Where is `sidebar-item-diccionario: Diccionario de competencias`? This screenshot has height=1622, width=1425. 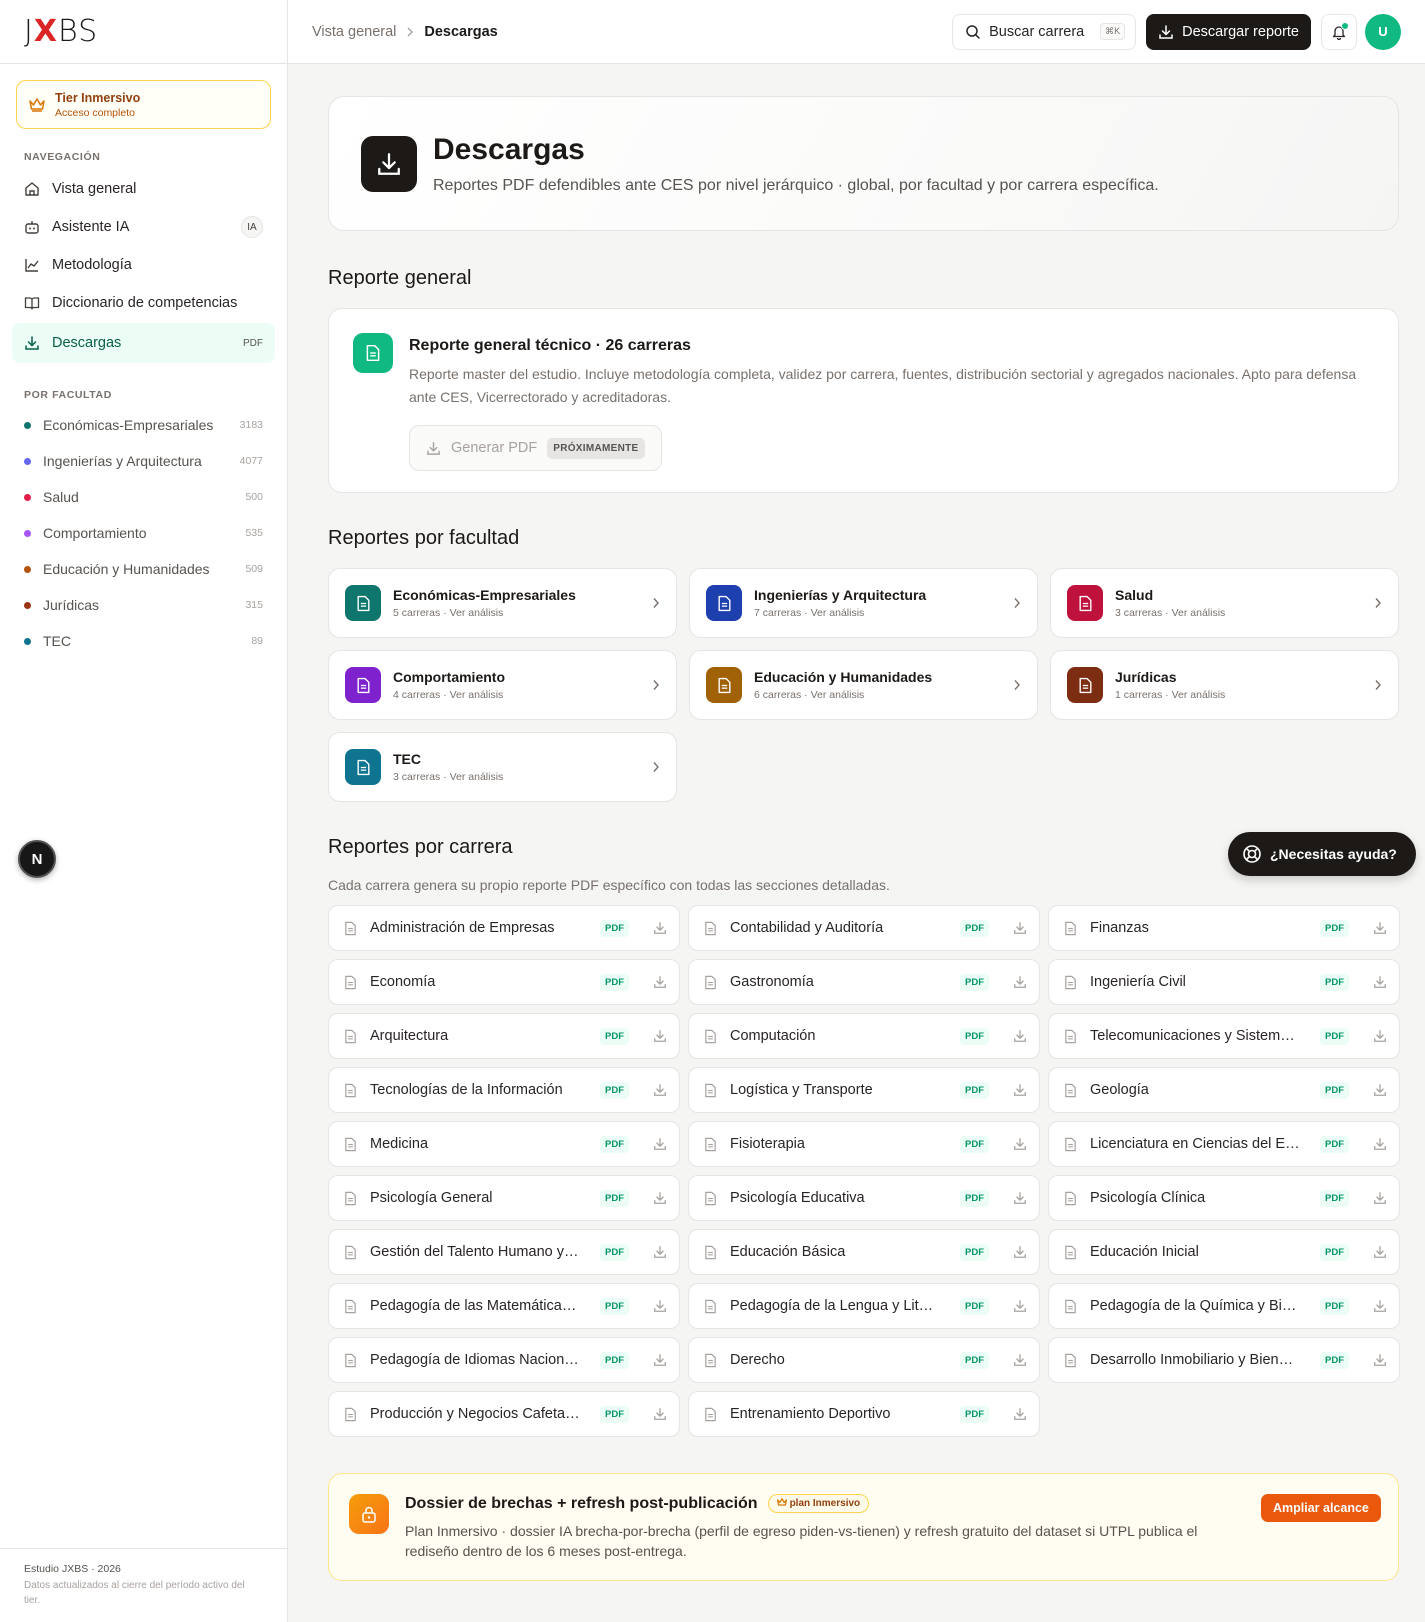
sidebar-item-diccionario: Diccionario de competencias is located at coordinates (143, 303).